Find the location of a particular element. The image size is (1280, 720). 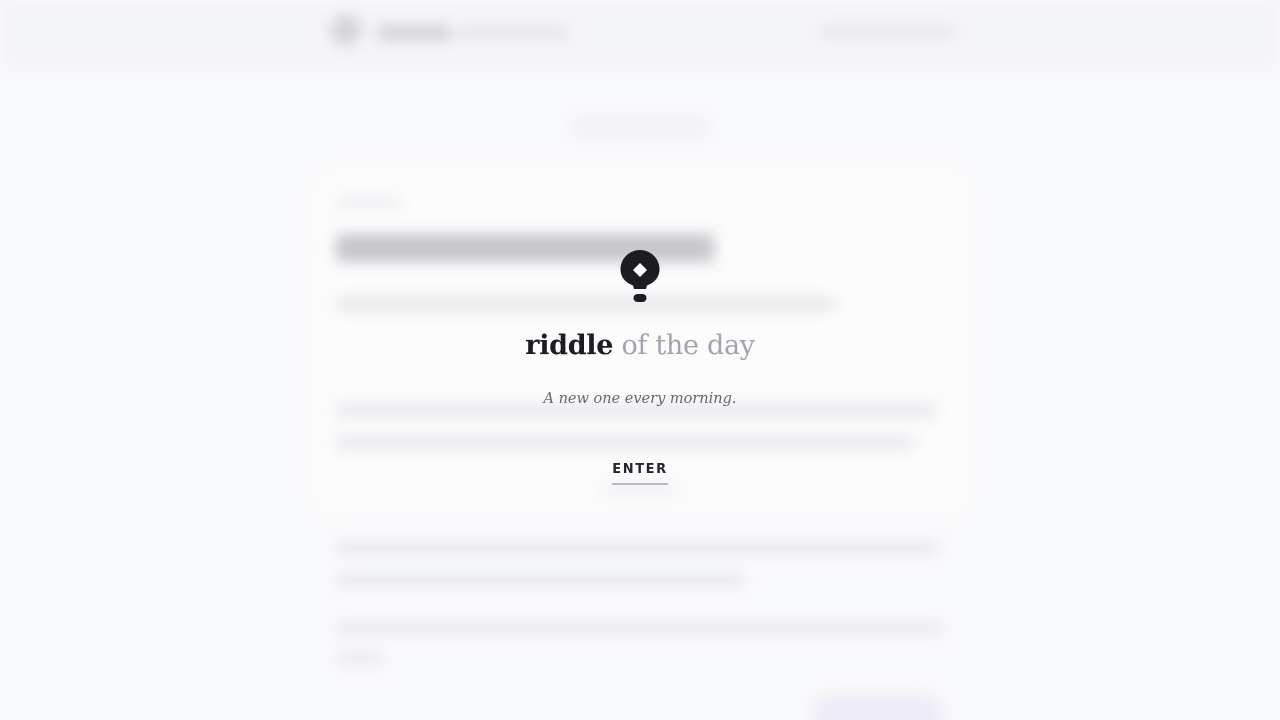

enter-label: ENTER is located at coordinates (640, 473).